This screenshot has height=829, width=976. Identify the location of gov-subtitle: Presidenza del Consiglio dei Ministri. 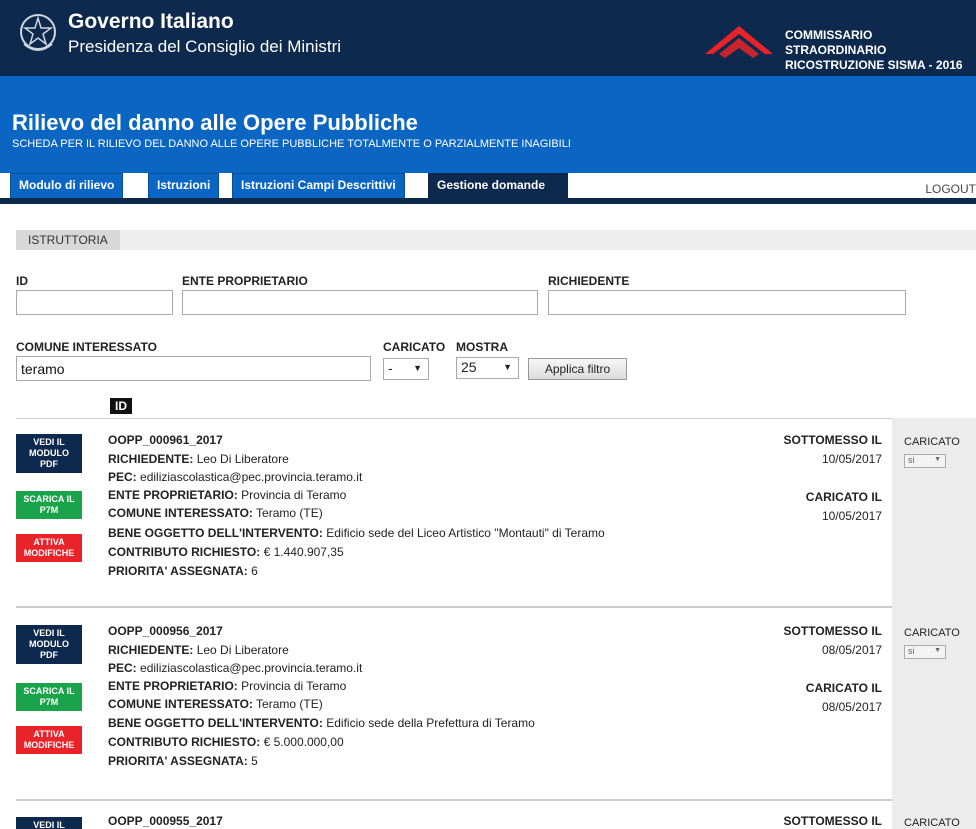
(205, 46).